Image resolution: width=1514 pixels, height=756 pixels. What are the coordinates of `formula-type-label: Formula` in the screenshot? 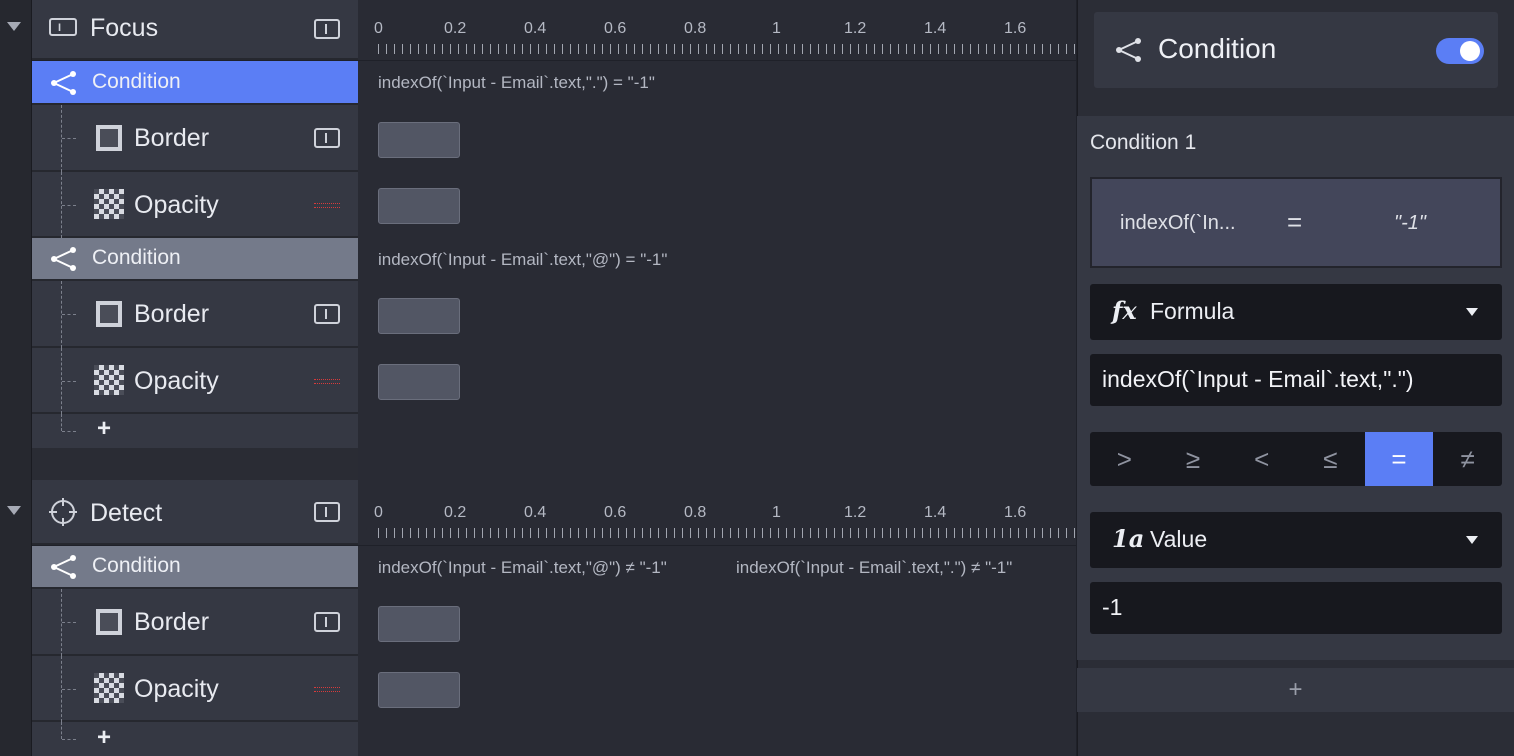 It's located at (1192, 311).